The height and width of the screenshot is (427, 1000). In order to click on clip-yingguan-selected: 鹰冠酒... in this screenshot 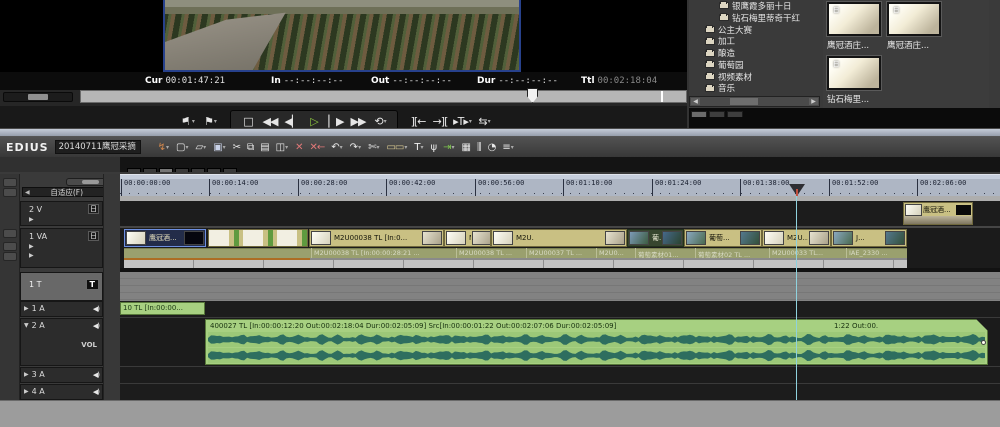, I will do `click(165, 238)`.